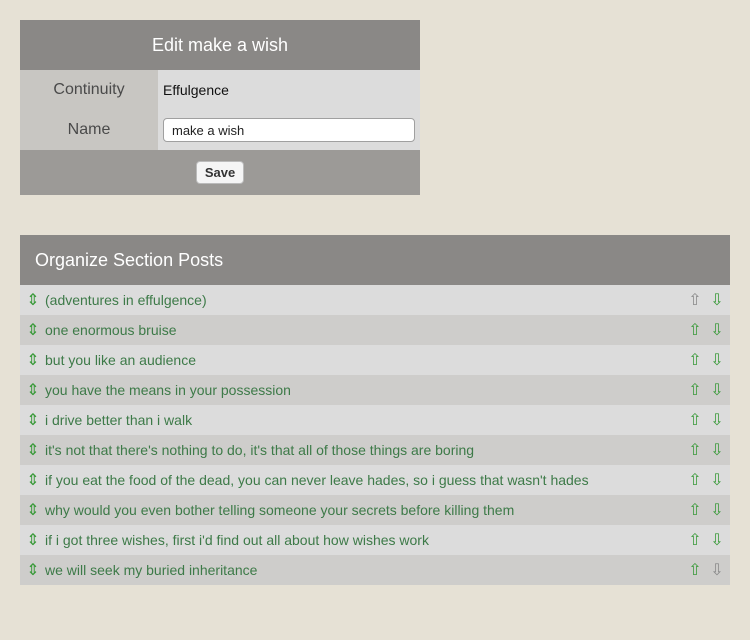 The height and width of the screenshot is (640, 750). Describe the element at coordinates (220, 45) in the screenshot. I see `edit-title: Edit make a wish` at that location.